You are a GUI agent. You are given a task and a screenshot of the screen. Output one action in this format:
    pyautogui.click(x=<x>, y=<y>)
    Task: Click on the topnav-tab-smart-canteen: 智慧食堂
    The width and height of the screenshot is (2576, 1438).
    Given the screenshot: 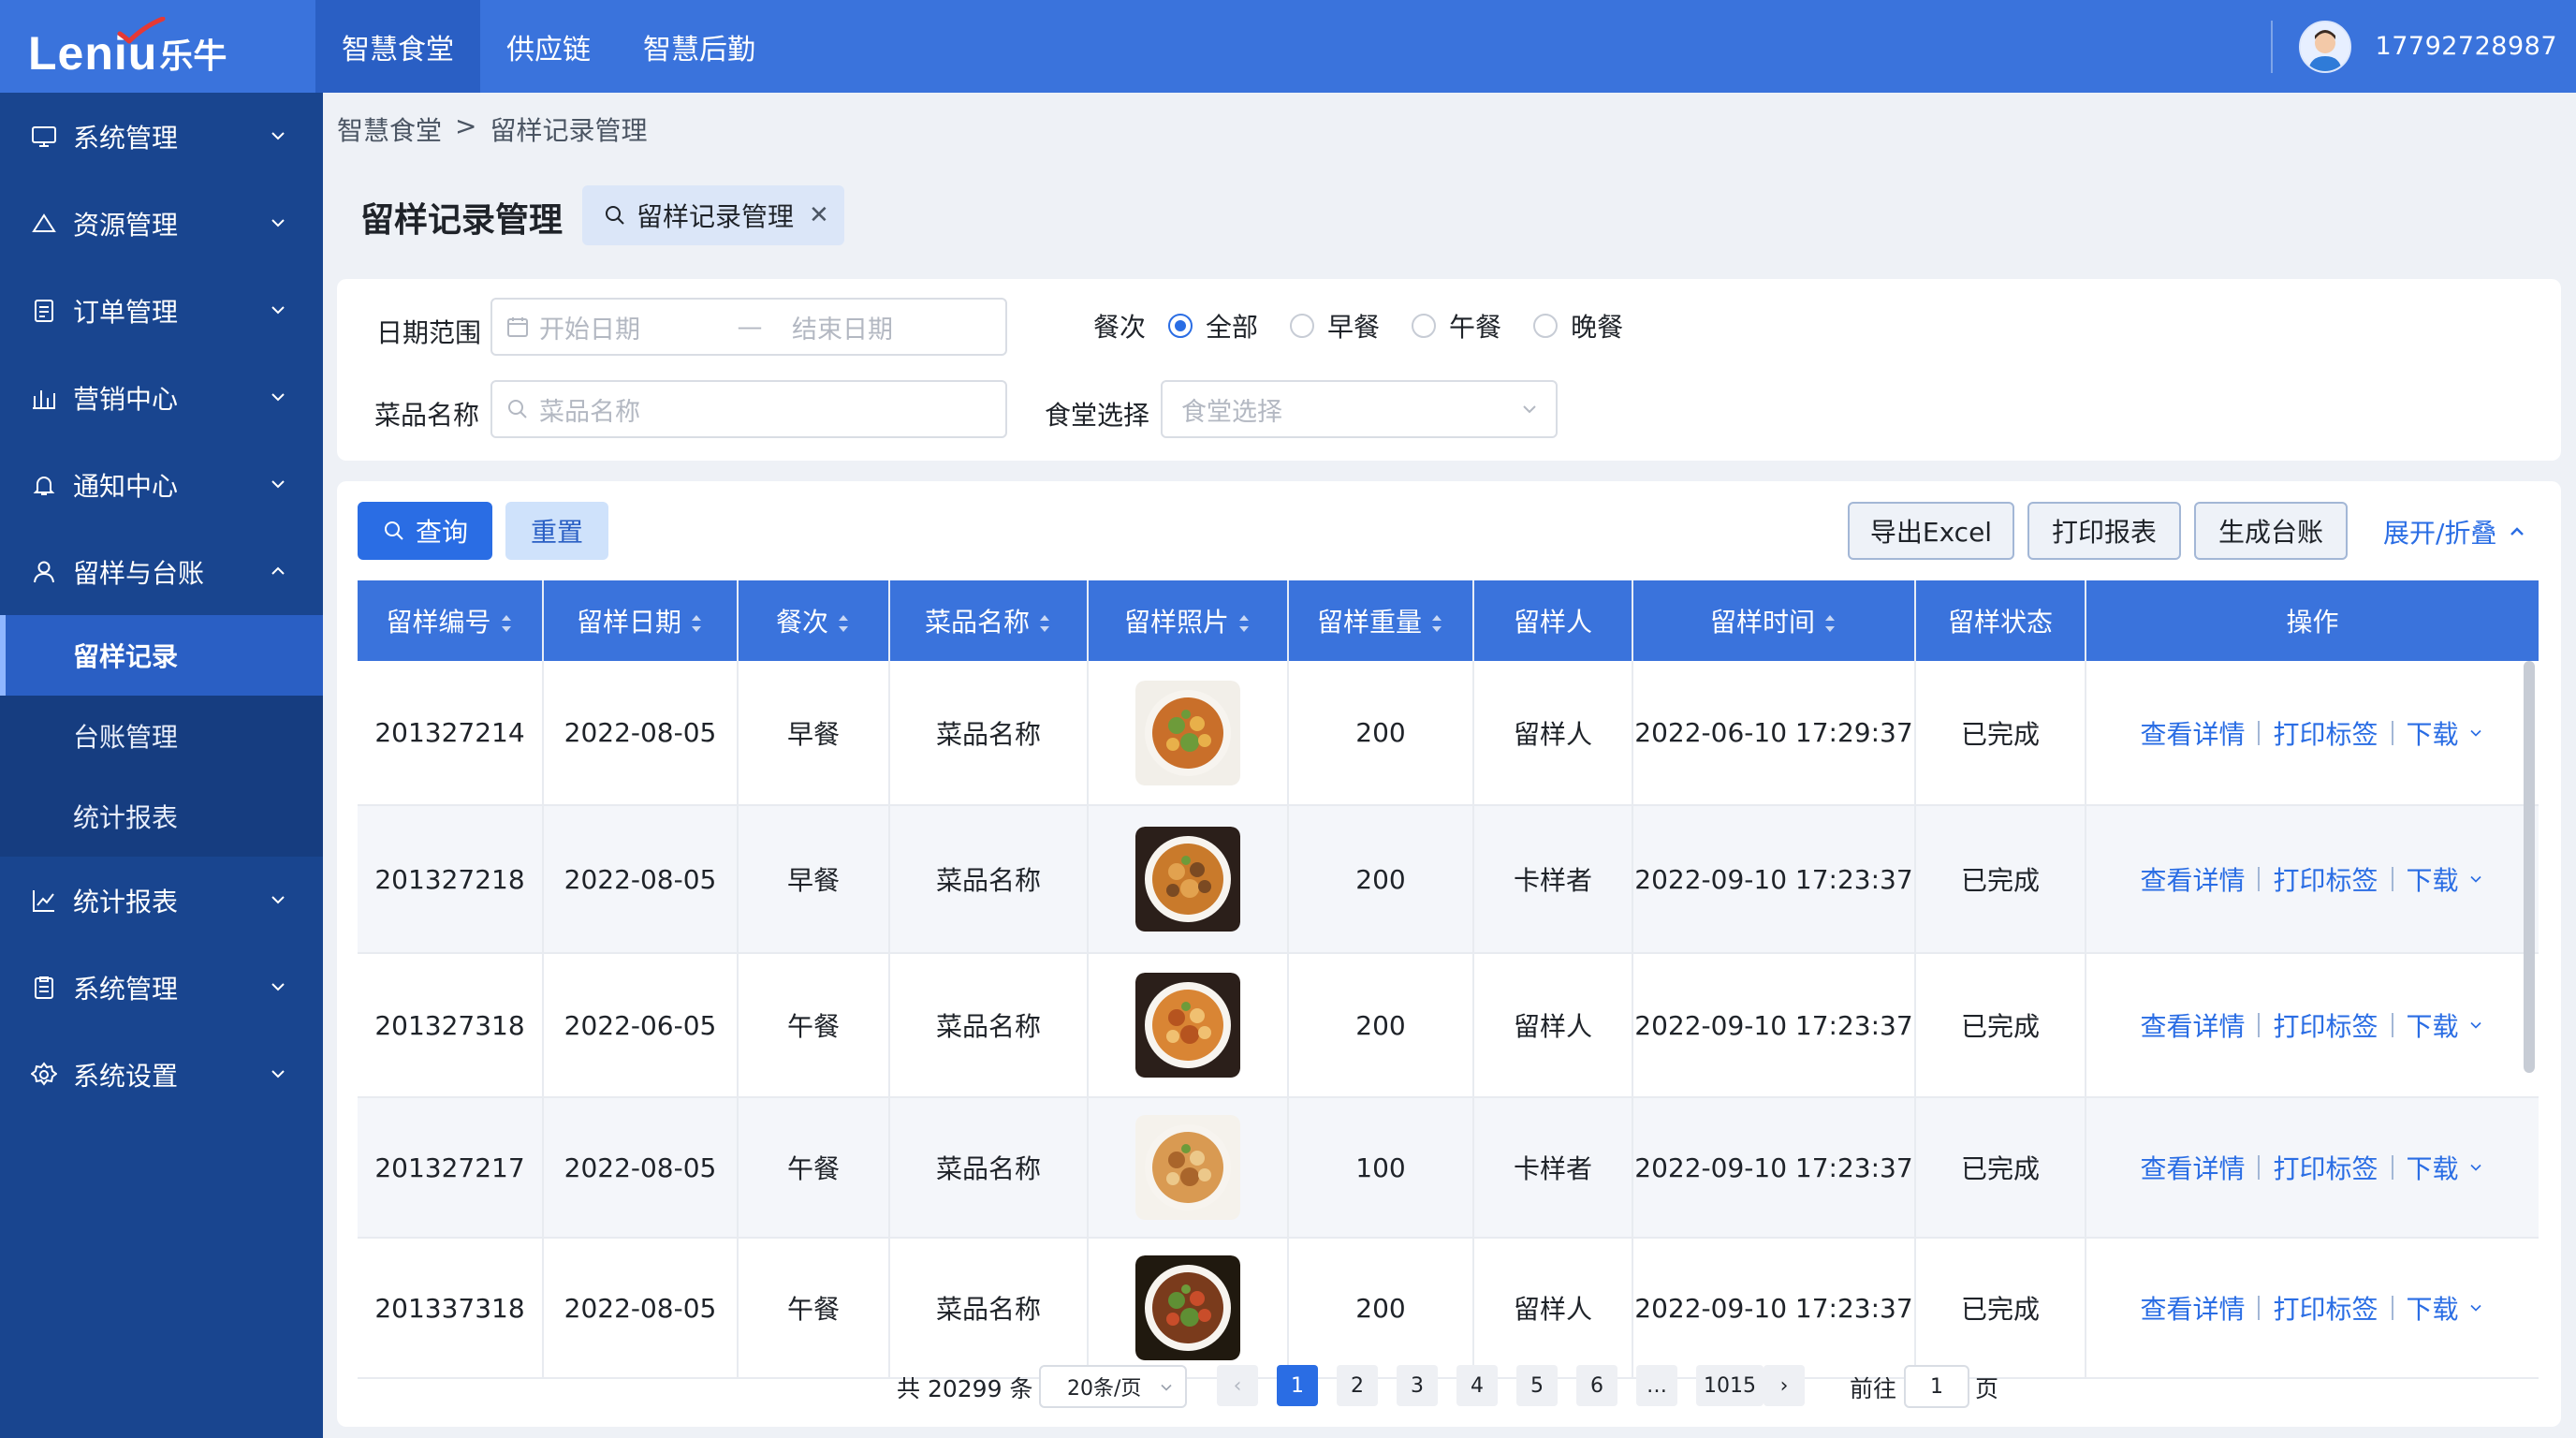 What is the action you would take?
    pyautogui.click(x=397, y=46)
    